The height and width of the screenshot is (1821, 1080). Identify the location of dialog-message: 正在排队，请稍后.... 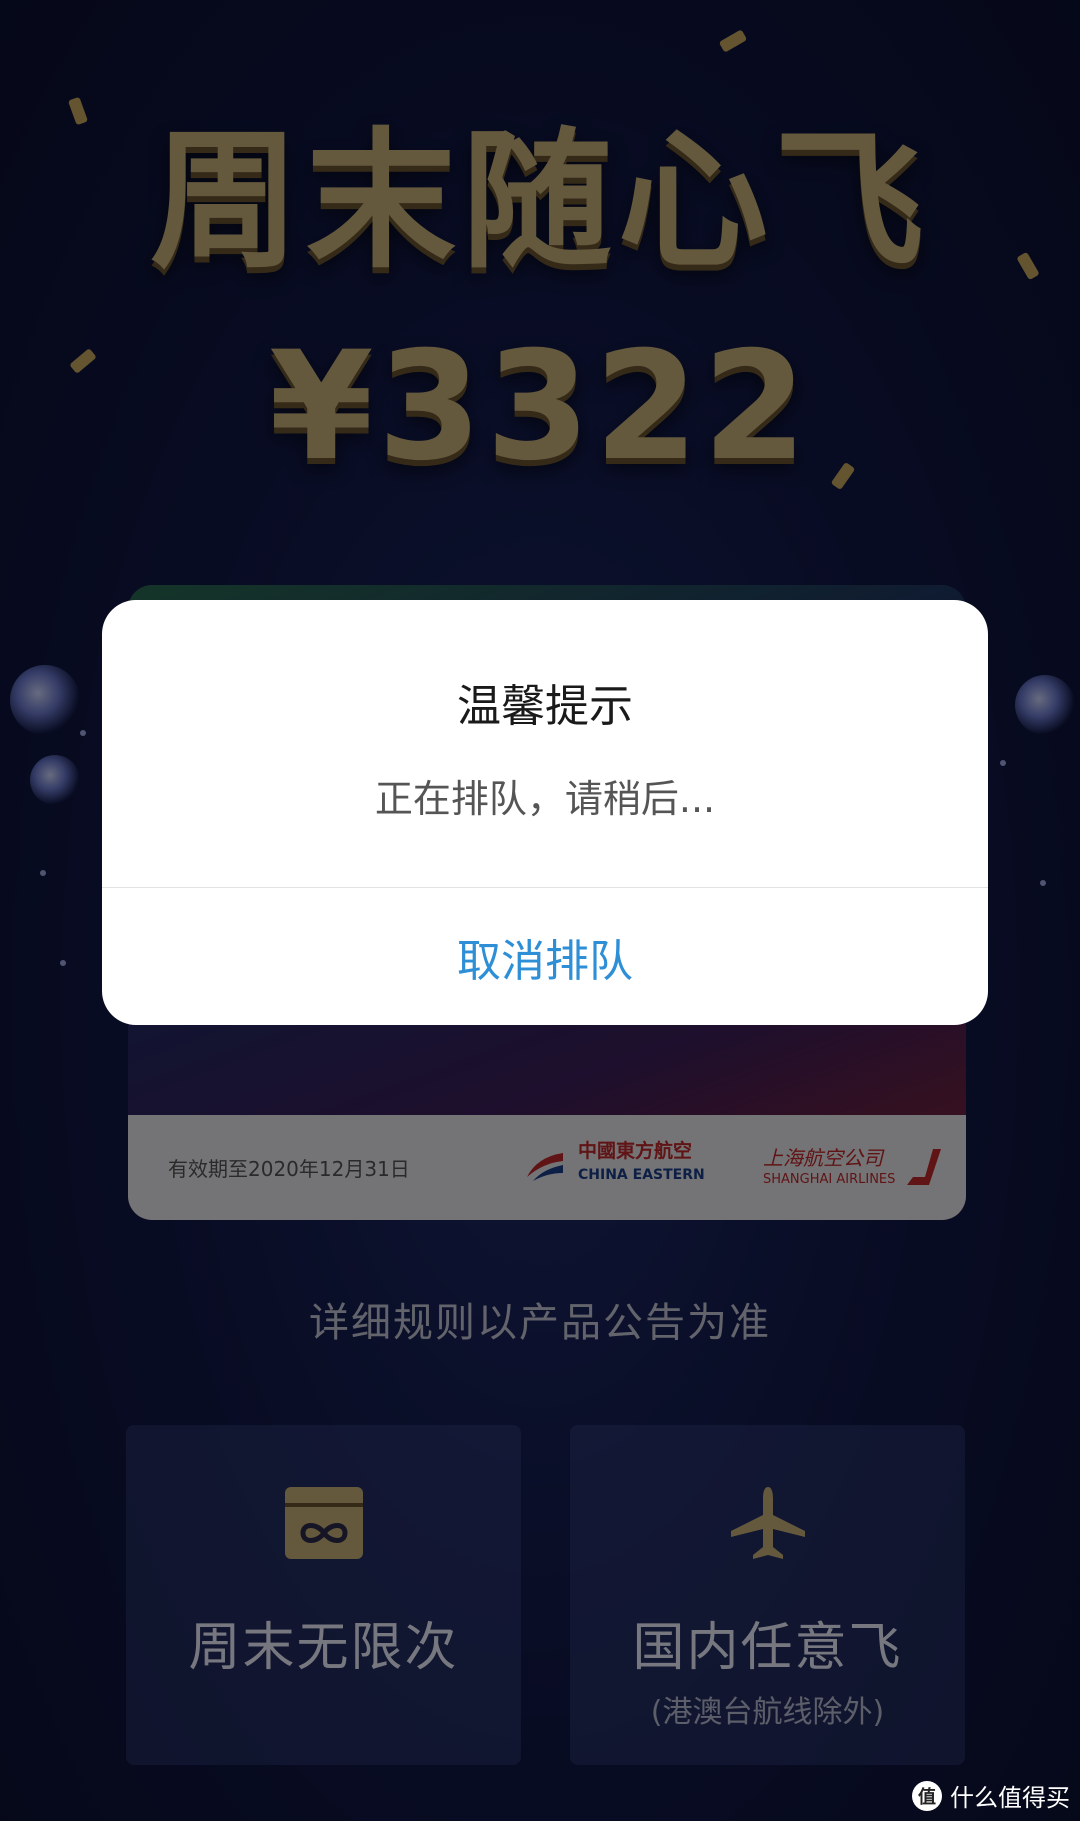
(545, 799).